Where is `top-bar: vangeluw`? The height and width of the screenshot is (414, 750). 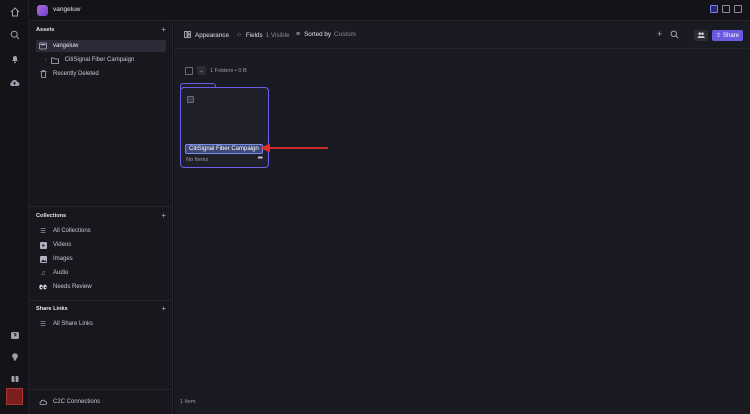
top-bar: vangeluw is located at coordinates (389, 10).